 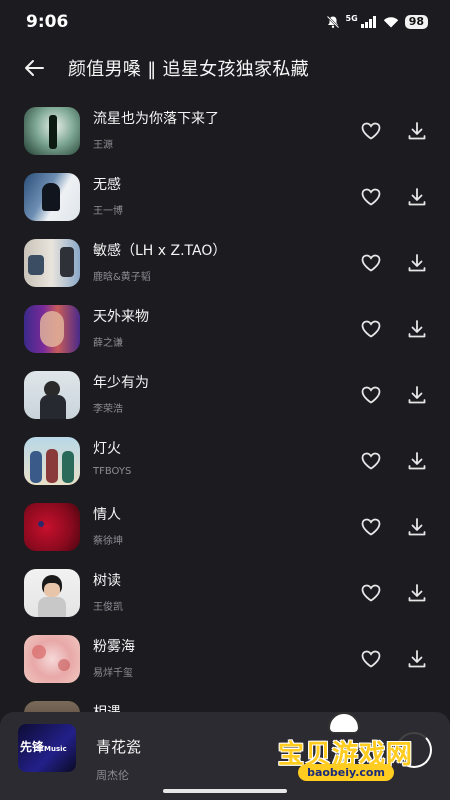 What do you see at coordinates (114, 647) in the screenshot?
I see `song-title: 粉雾海` at bounding box center [114, 647].